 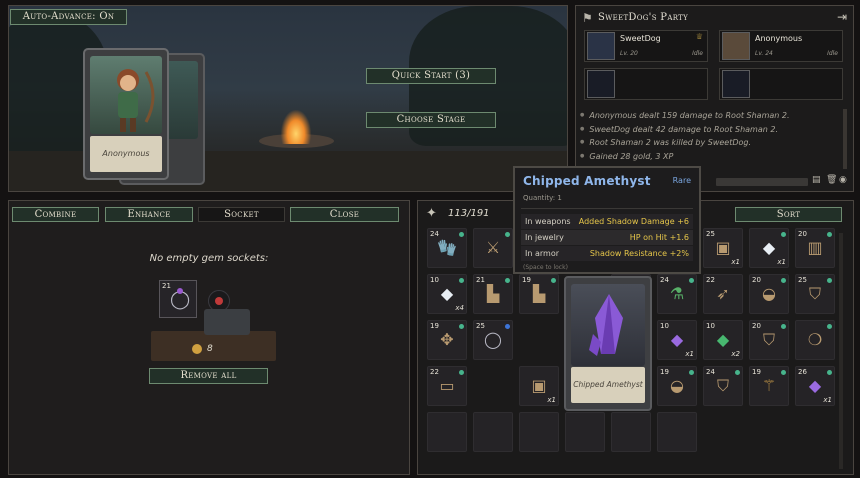 I want to click on inventory-slot: 22 ➶, so click(x=723, y=294).